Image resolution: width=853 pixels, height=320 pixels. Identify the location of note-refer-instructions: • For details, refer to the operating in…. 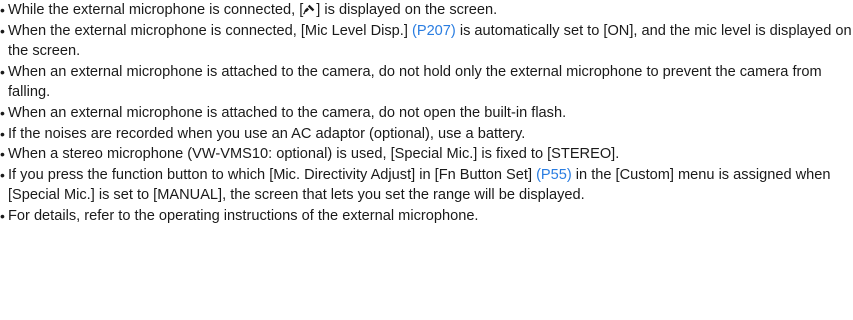
(426, 216).